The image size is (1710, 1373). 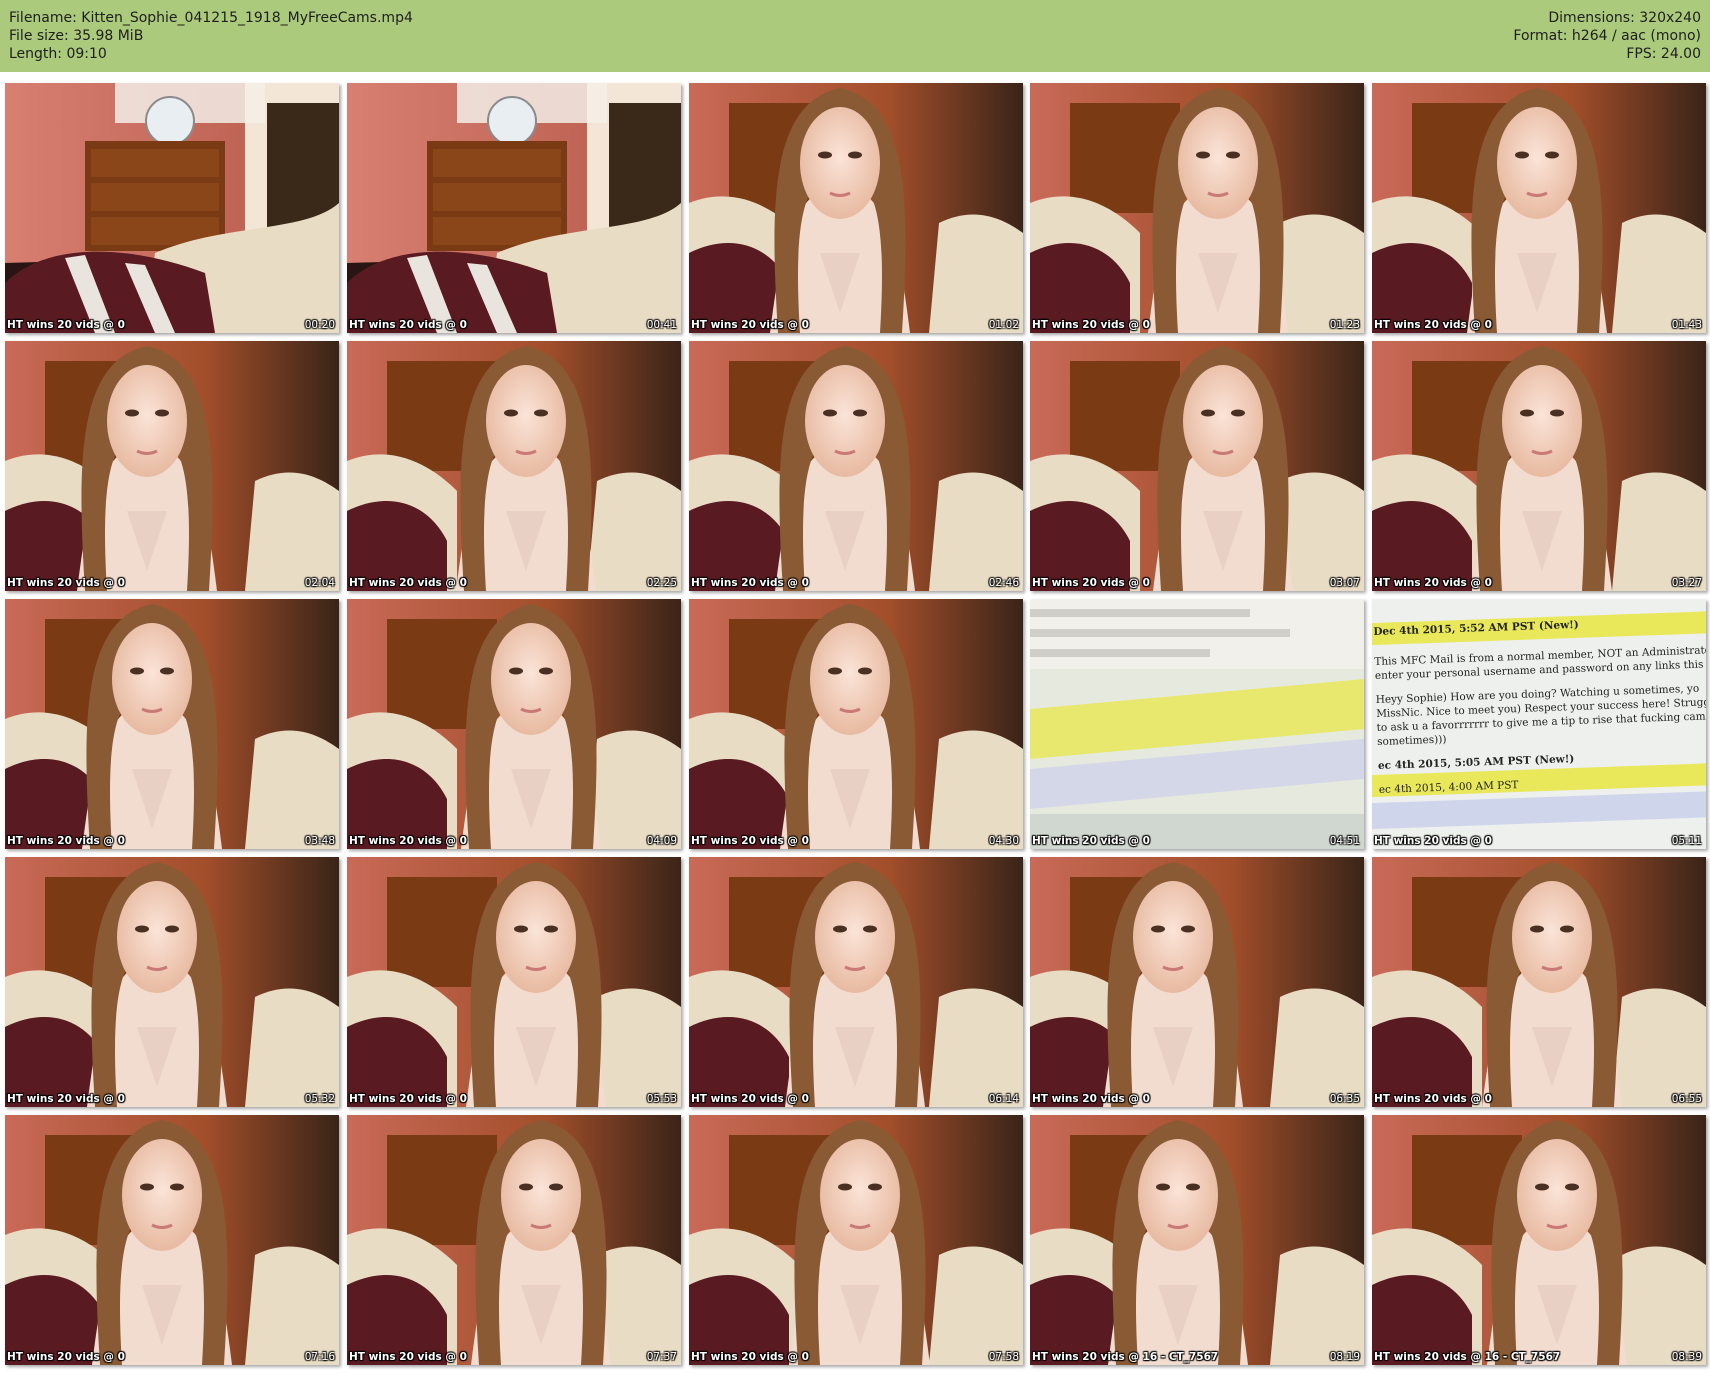 I want to click on thumbnail-timestamp: 01:43, so click(x=1686, y=325).